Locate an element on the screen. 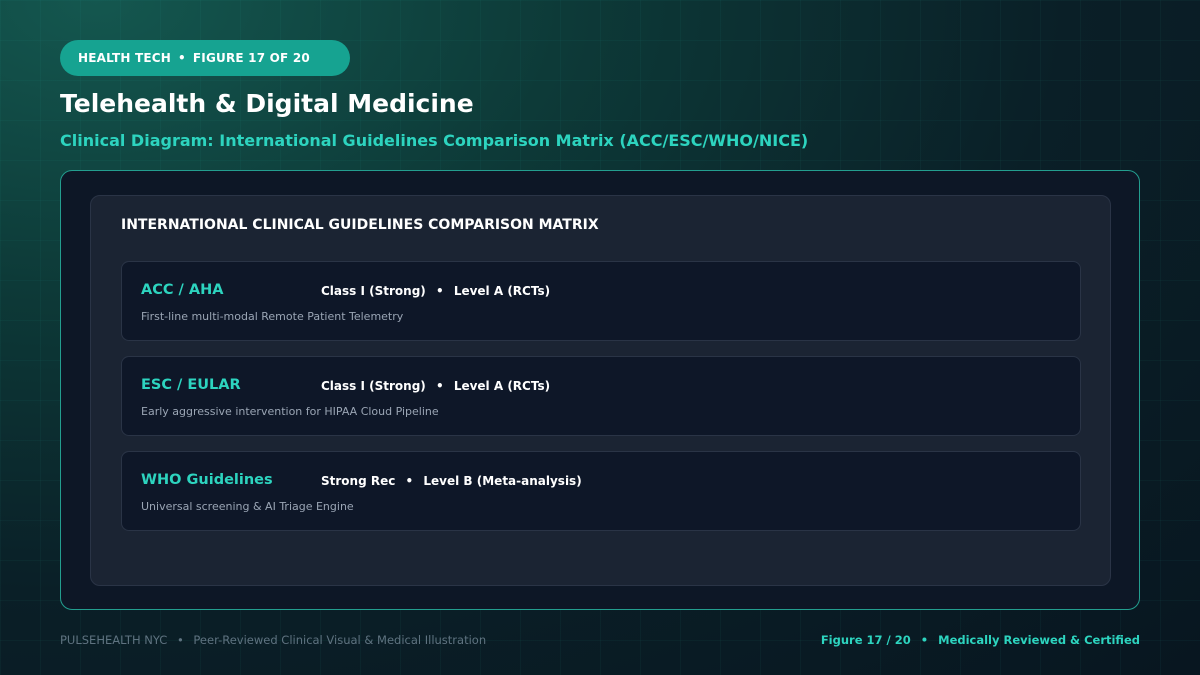 Image resolution: width=1200 pixels, height=675 pixels. figure-label: FIGURE 17 OF 20 is located at coordinates (251, 58).